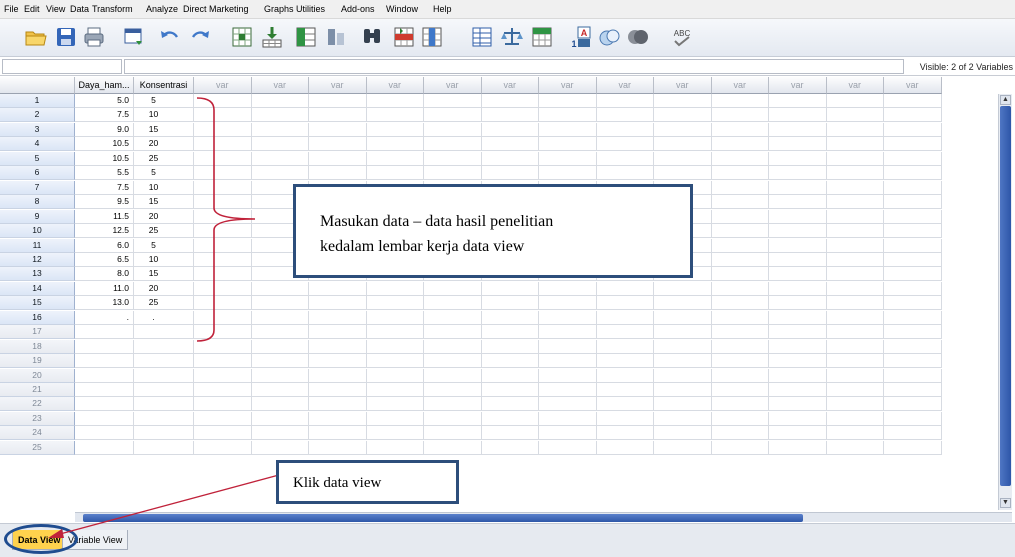  What do you see at coordinates (79, 9) in the screenshot?
I see `menu-data: Data` at bounding box center [79, 9].